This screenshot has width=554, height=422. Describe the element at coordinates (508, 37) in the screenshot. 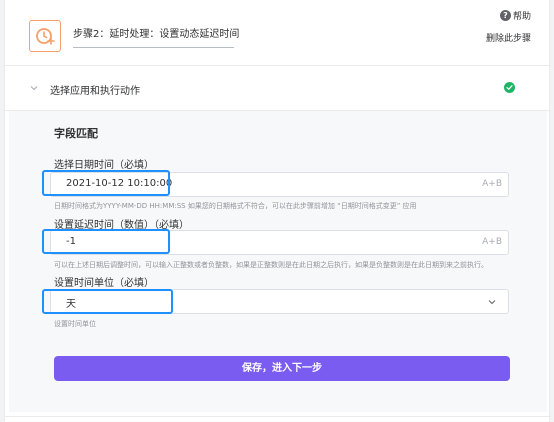

I see `delete-step-button: 删除此步骤` at that location.